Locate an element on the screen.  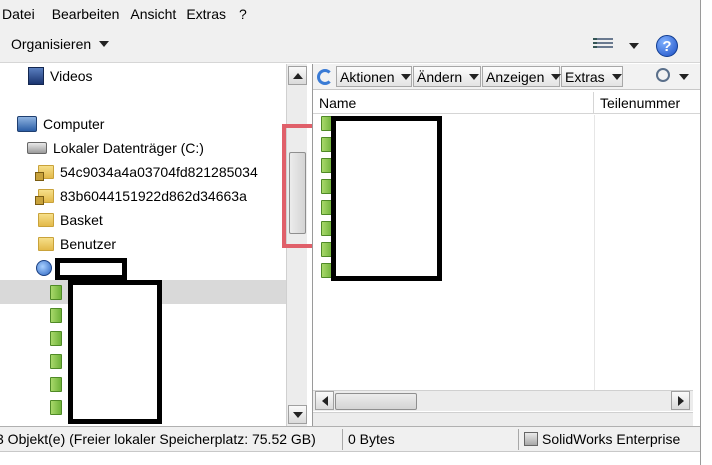
tree-item-label: 54c9034a4a03704fd821285034 is located at coordinates (159, 172).